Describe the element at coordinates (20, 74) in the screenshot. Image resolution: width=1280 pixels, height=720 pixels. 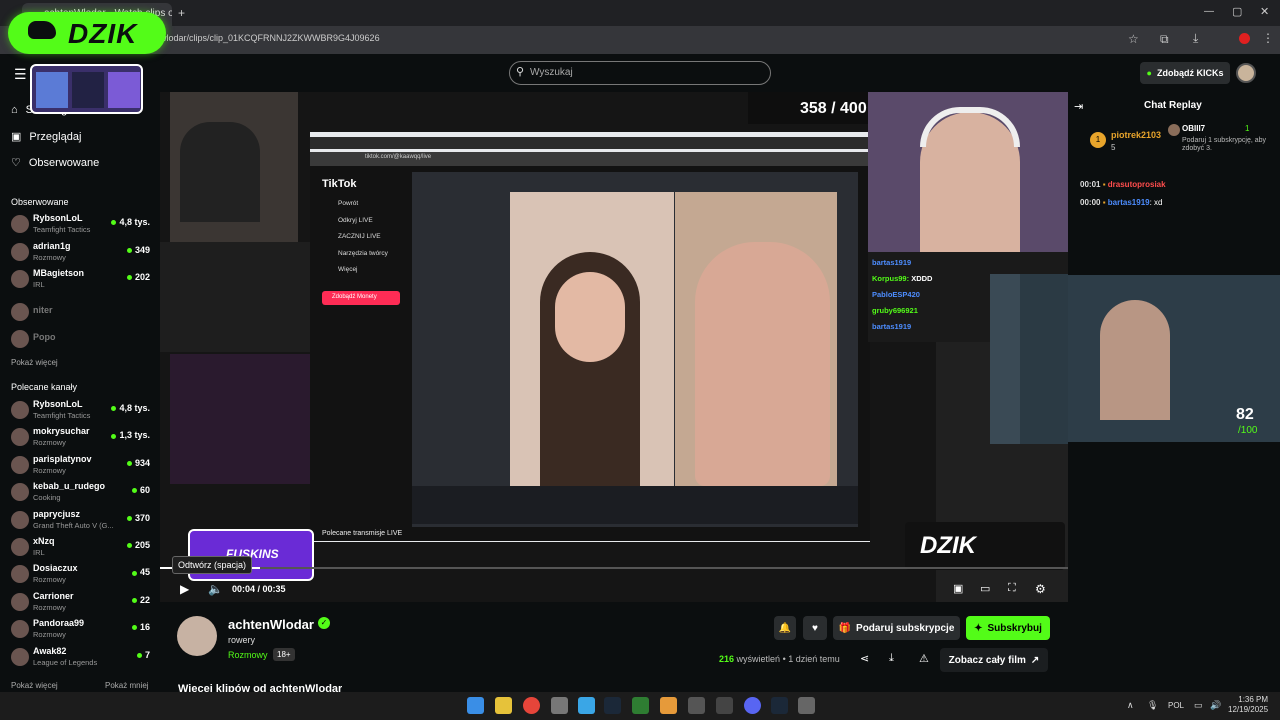
I see `hamburger-menu-icon: ☰` at that location.